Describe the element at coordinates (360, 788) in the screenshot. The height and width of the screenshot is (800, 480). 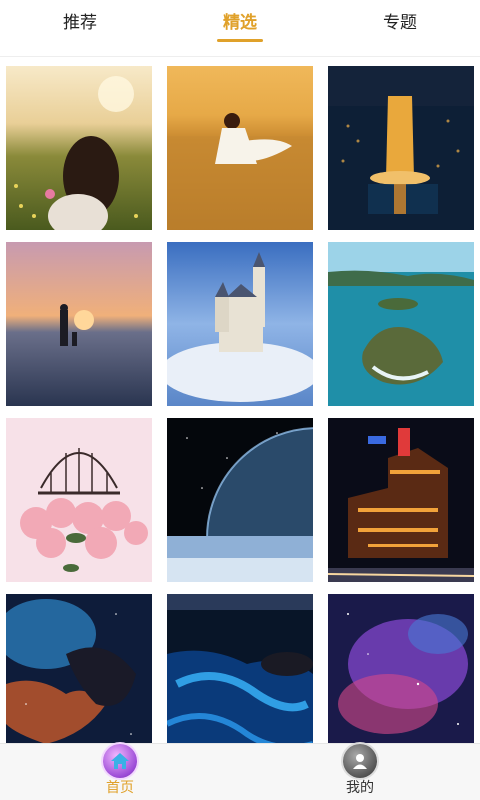
I see `nav-me-label: 我的` at that location.